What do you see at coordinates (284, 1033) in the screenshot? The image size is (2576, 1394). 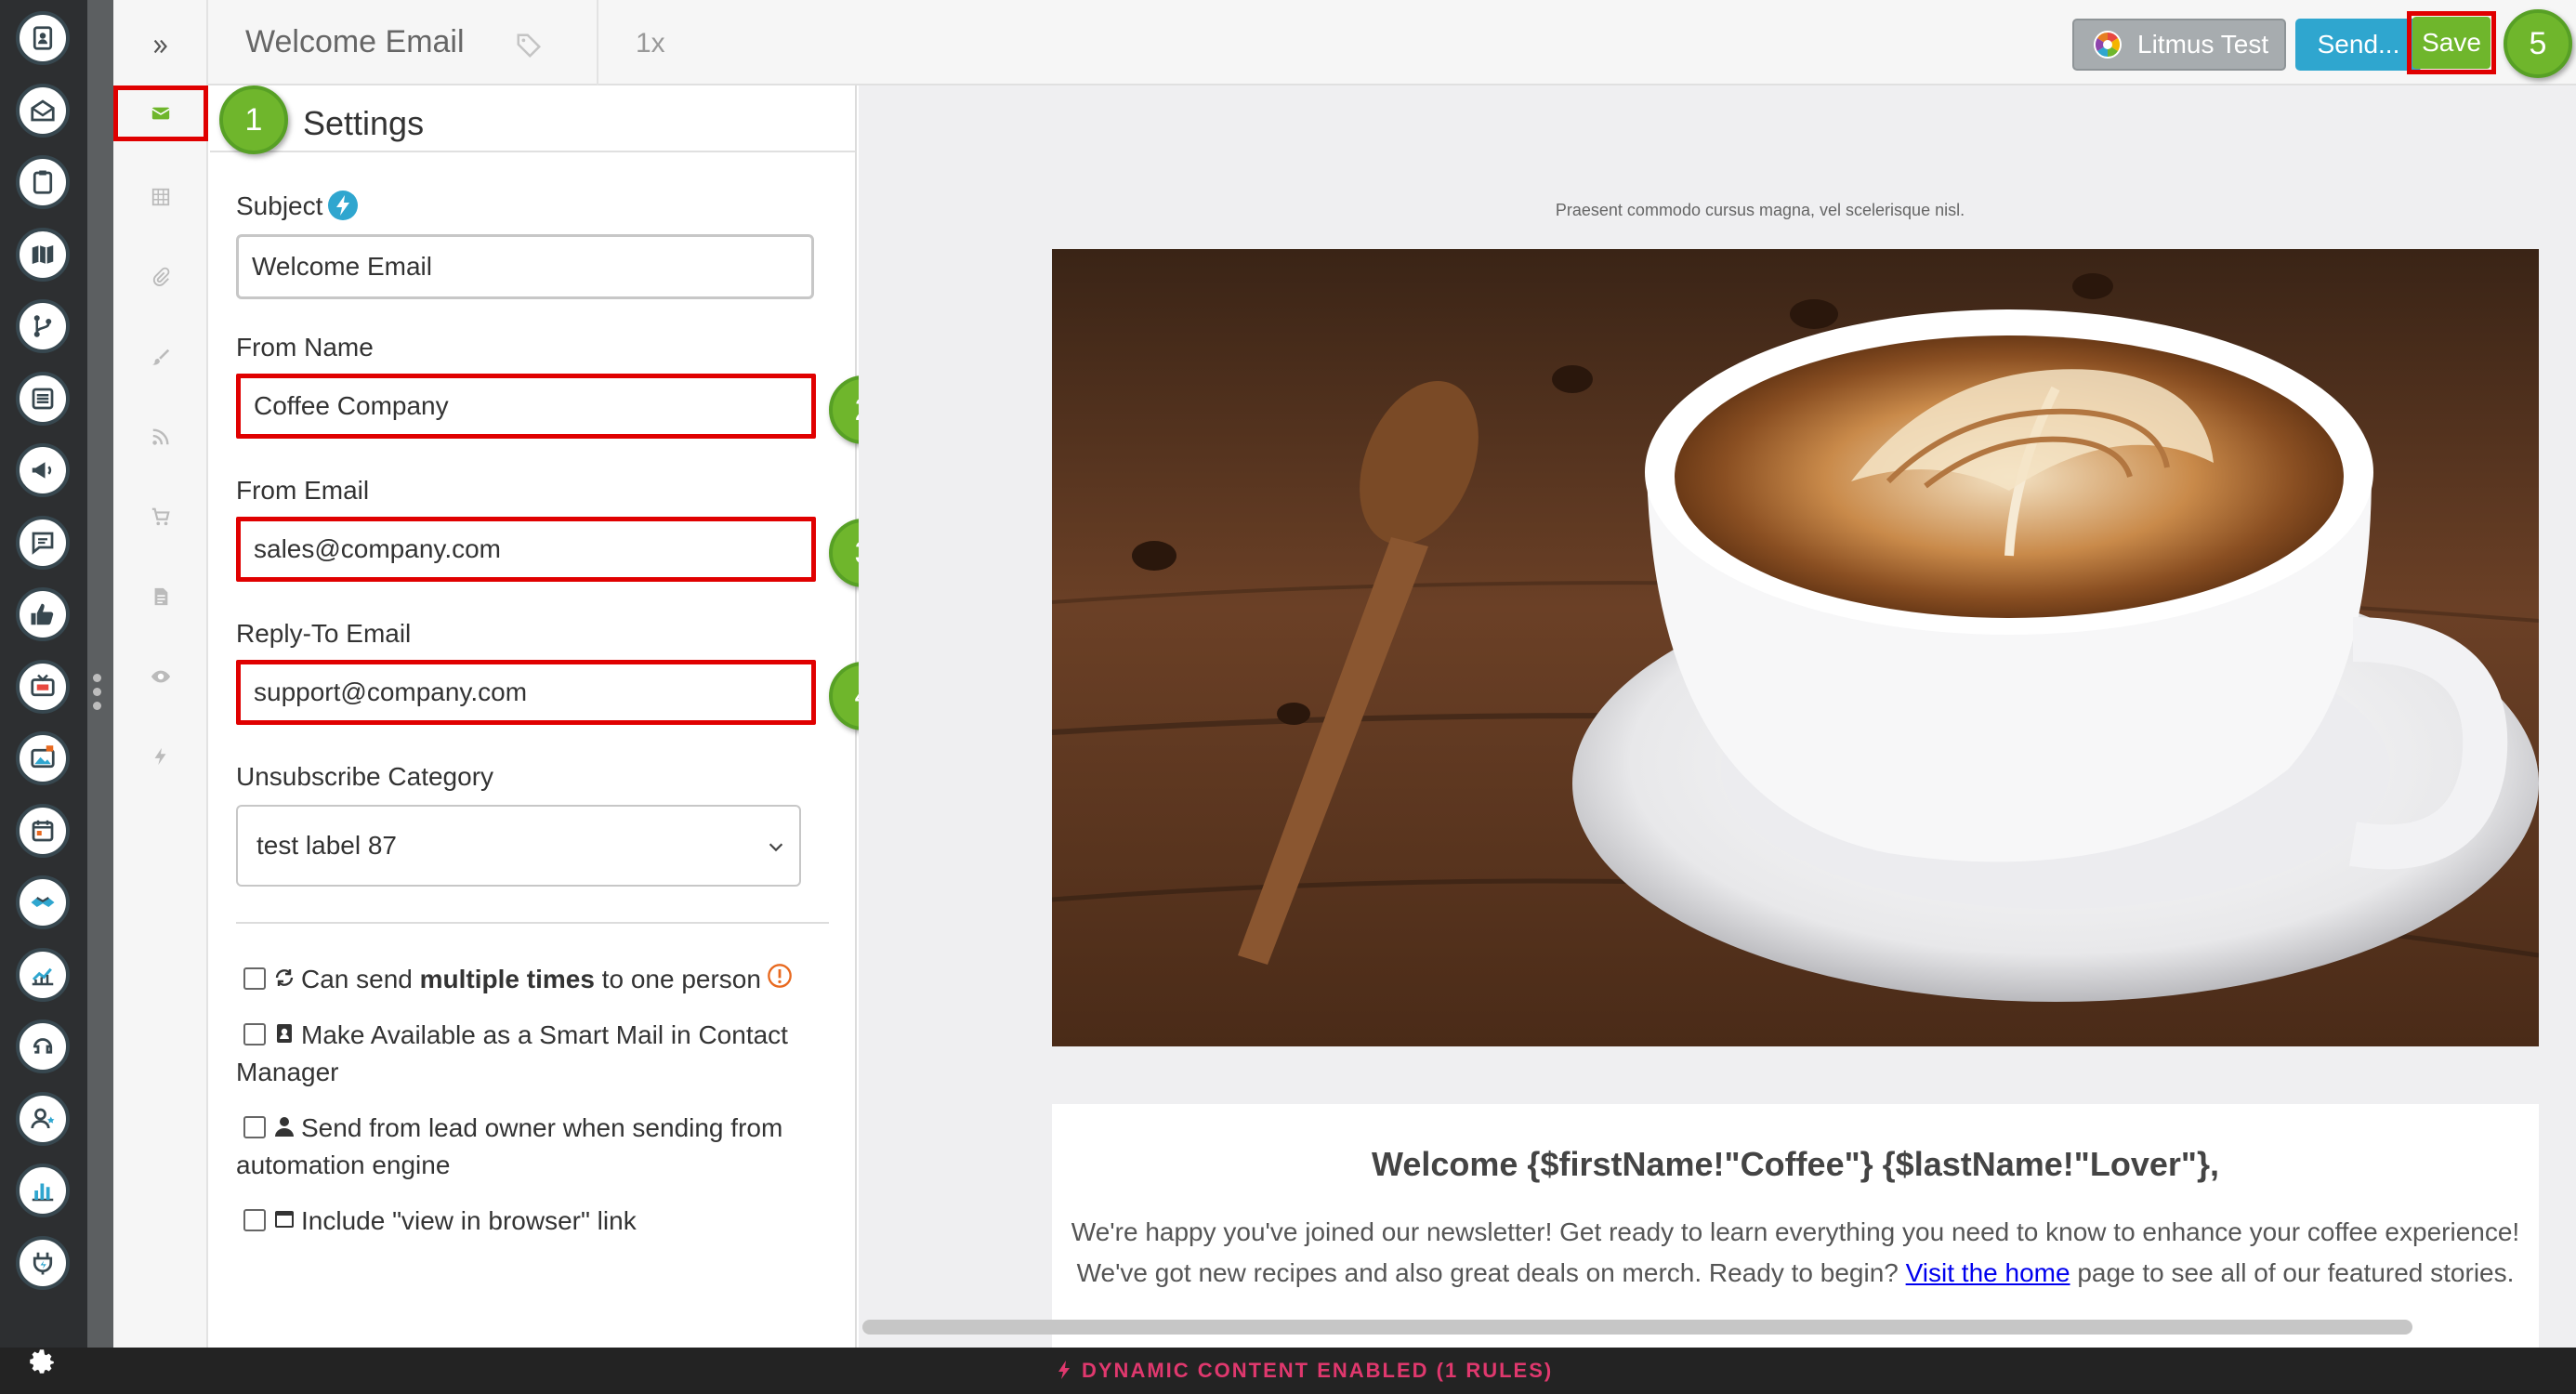 I see `contact-card-icon` at bounding box center [284, 1033].